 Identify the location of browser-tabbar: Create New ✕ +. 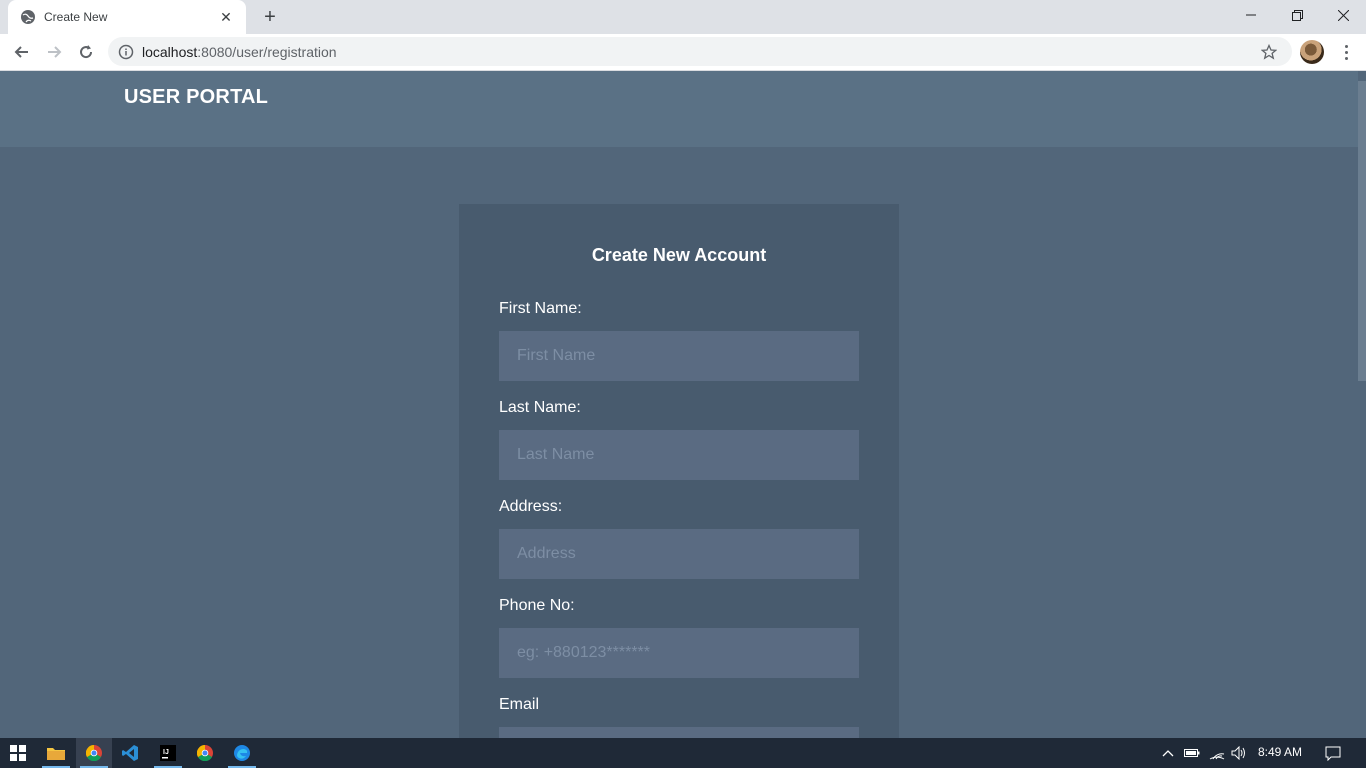
(683, 17).